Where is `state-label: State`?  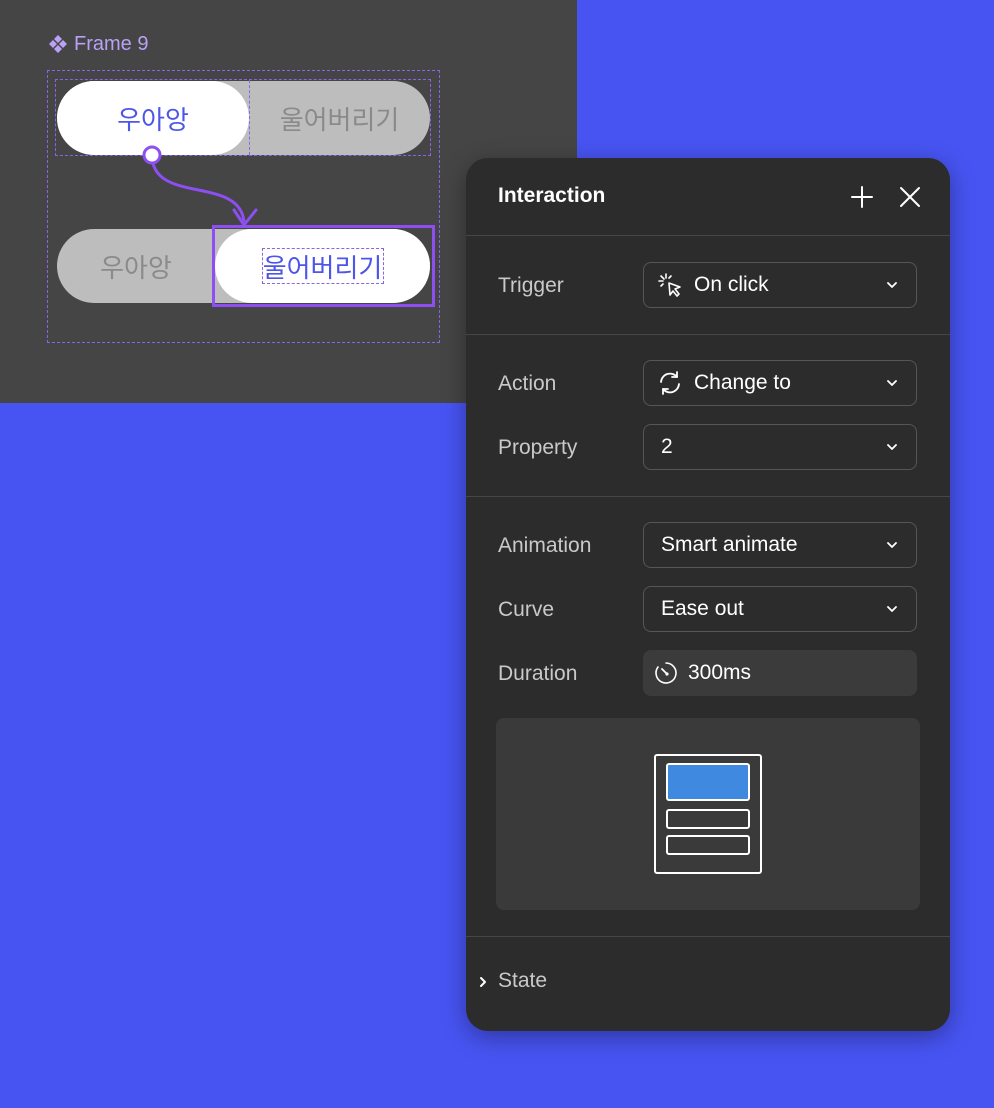
state-label: State is located at coordinates (523, 980).